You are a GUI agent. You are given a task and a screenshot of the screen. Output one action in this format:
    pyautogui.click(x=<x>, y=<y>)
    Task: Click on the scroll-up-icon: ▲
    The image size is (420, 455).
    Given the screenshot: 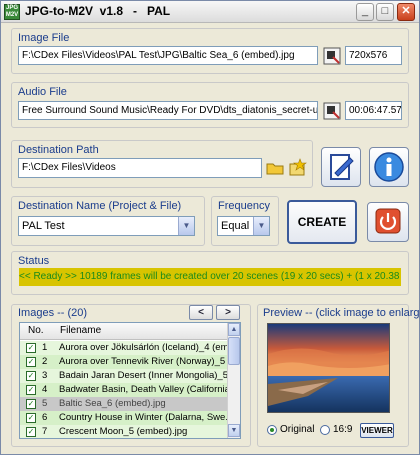 What is the action you would take?
    pyautogui.click(x=234, y=329)
    